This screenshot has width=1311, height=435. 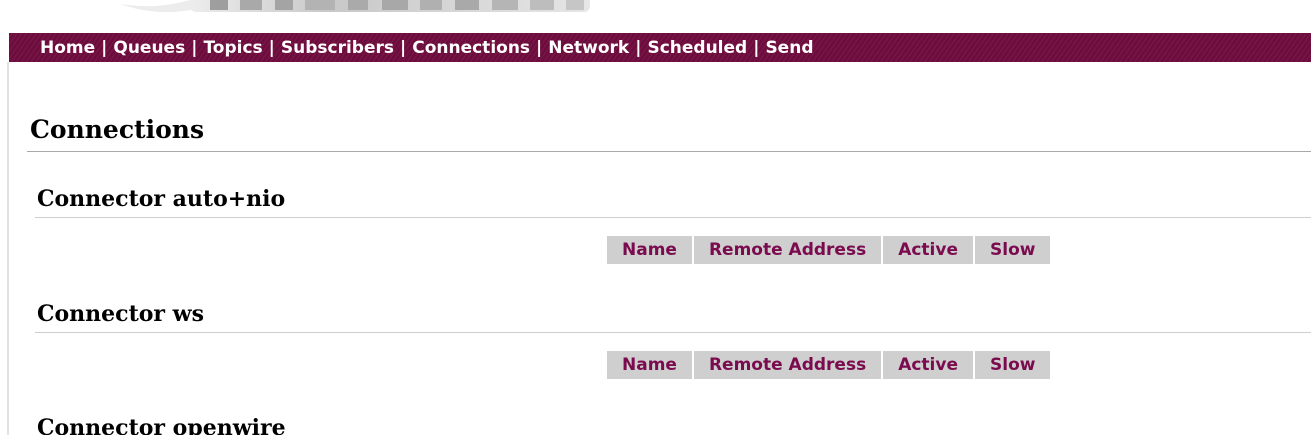 What do you see at coordinates (117, 129) in the screenshot?
I see `page-title: Connections` at bounding box center [117, 129].